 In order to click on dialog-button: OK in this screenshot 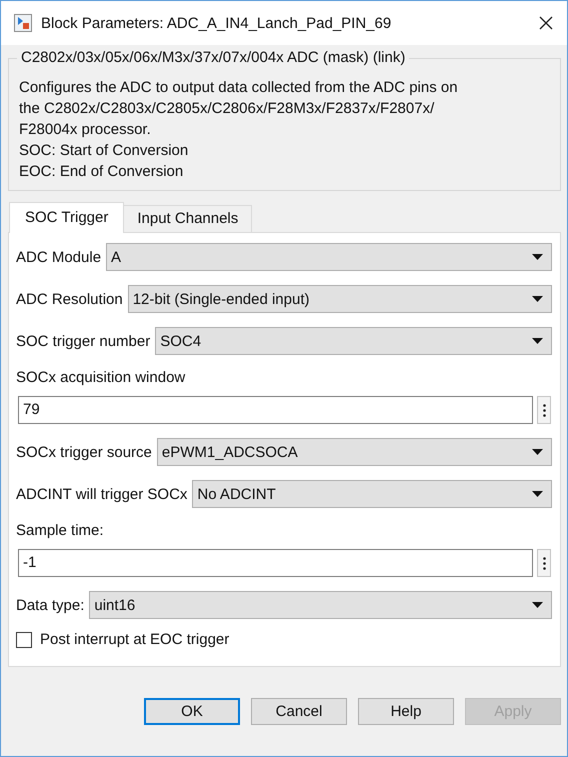, I will do `click(192, 711)`.